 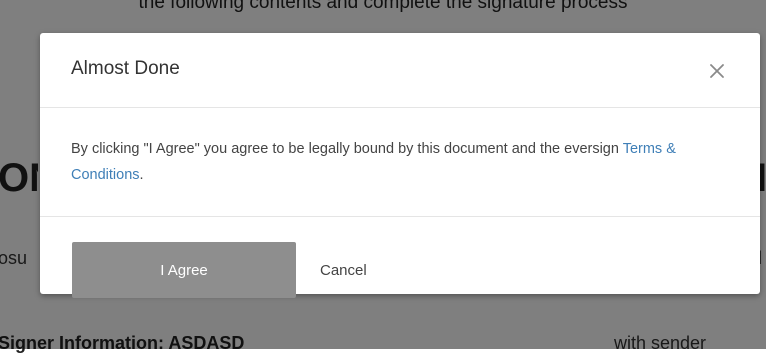 What do you see at coordinates (141, 175) in the screenshot?
I see `agreement-text-end: .` at bounding box center [141, 175].